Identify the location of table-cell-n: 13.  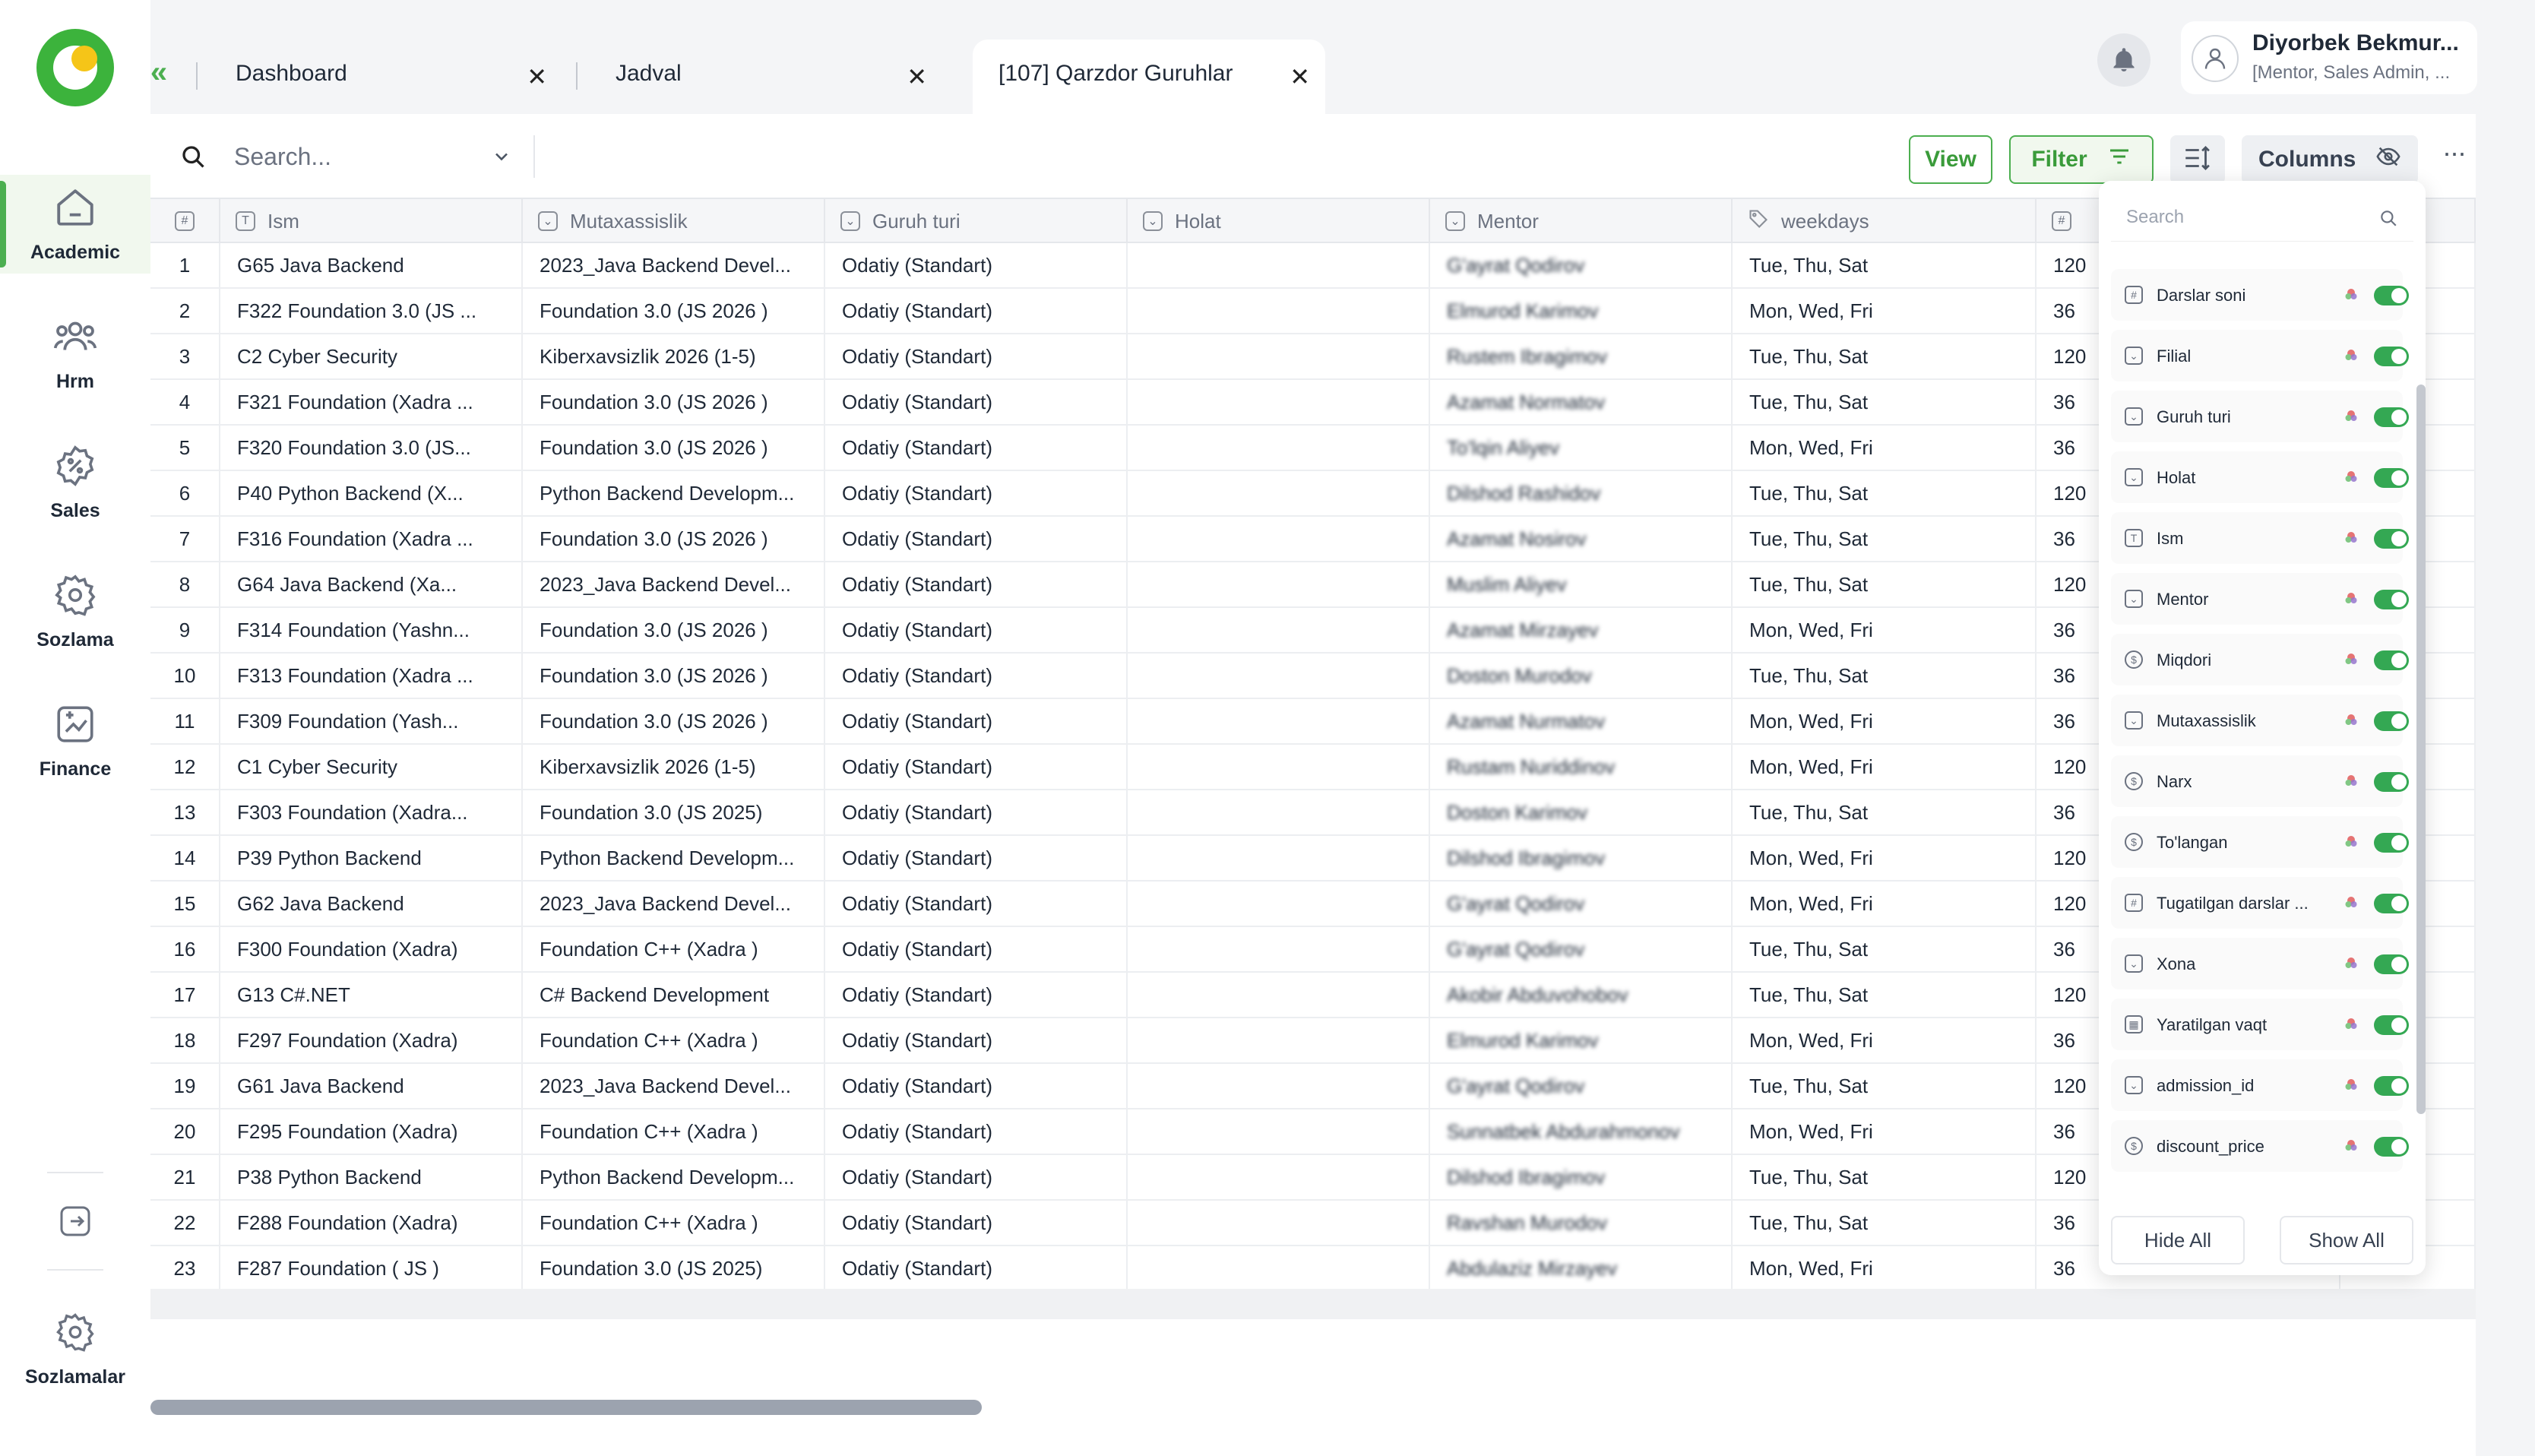
(185, 812).